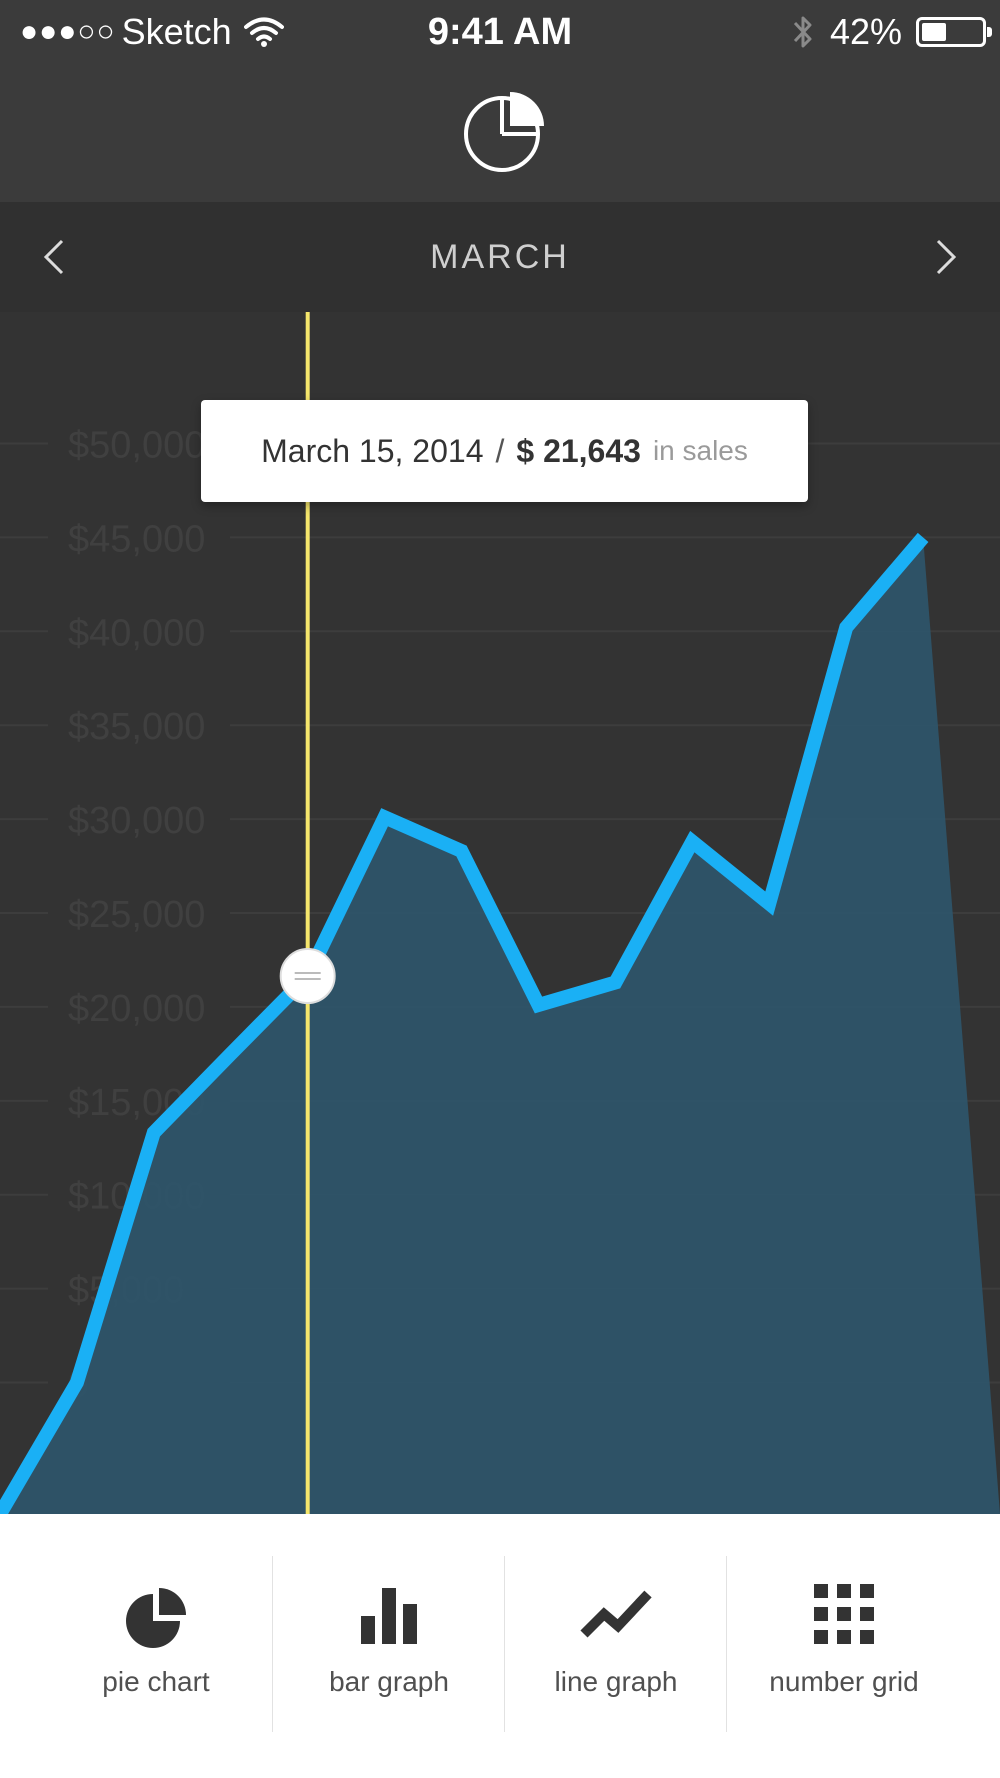  I want to click on y-tick-label: $40,000, so click(136, 633).